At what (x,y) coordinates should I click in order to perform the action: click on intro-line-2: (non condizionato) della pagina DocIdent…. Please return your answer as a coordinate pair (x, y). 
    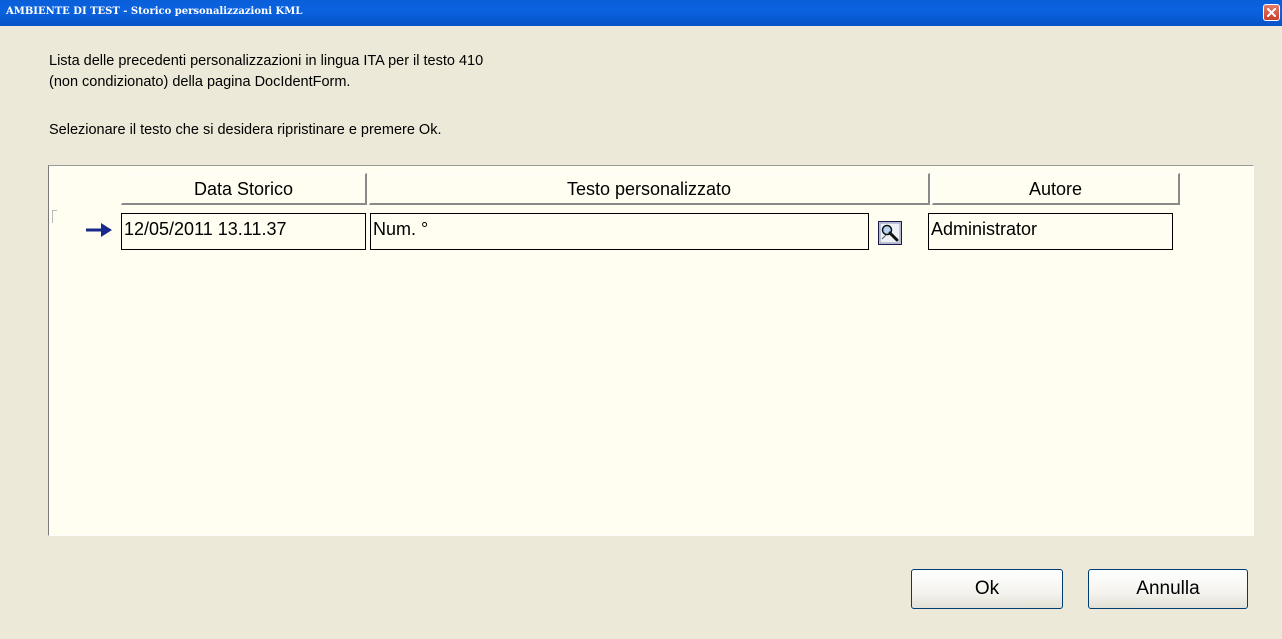
    Looking at the image, I should click on (200, 82).